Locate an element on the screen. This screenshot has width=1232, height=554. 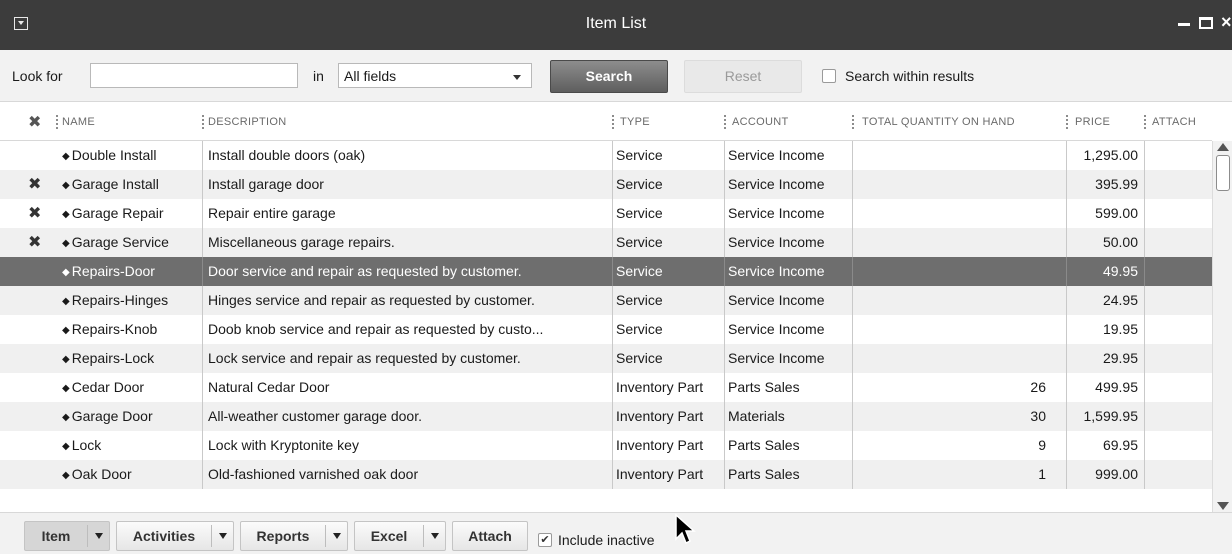
search-within-checkbox is located at coordinates (829, 76).